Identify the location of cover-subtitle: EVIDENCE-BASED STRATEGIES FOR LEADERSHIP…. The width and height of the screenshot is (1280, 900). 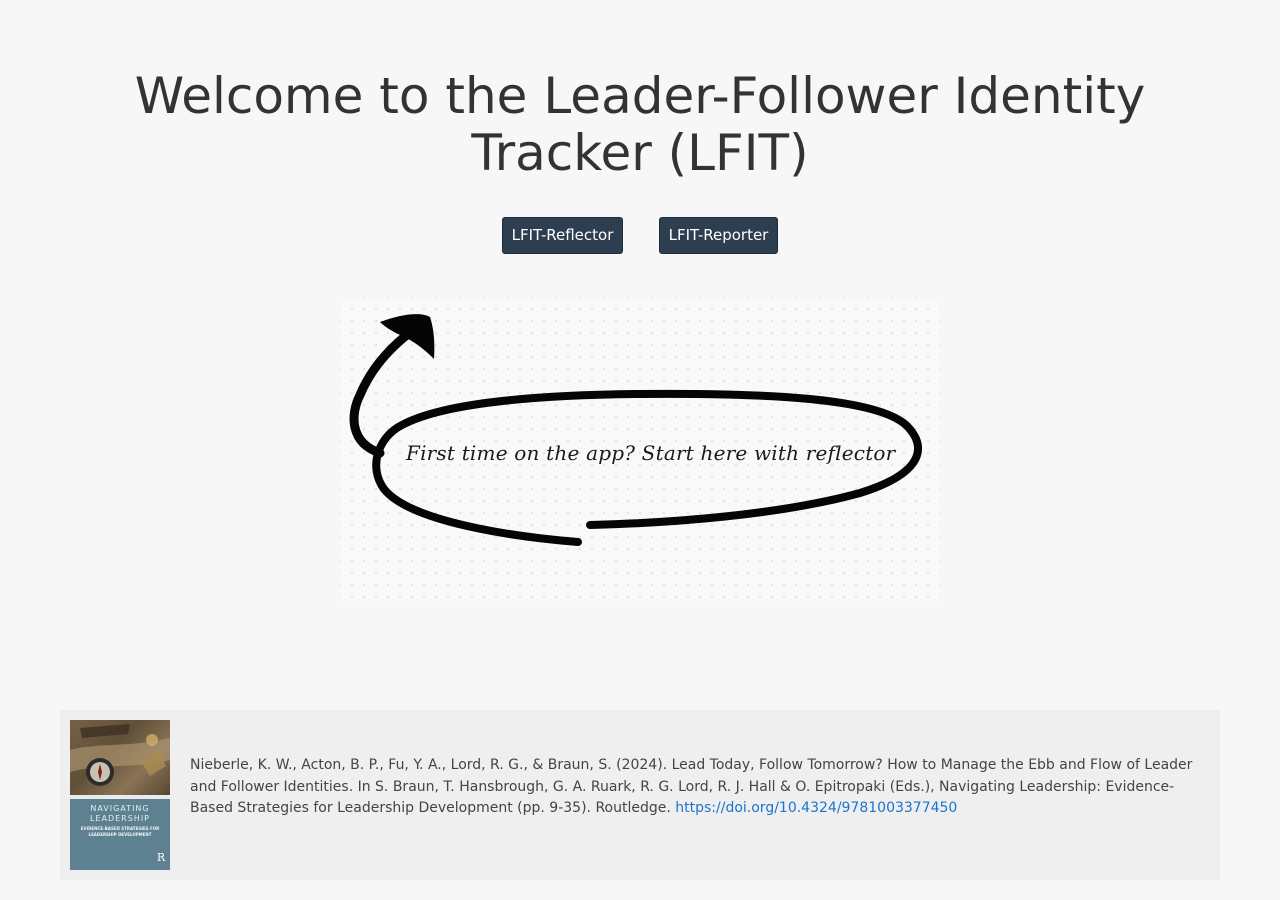
(120, 831).